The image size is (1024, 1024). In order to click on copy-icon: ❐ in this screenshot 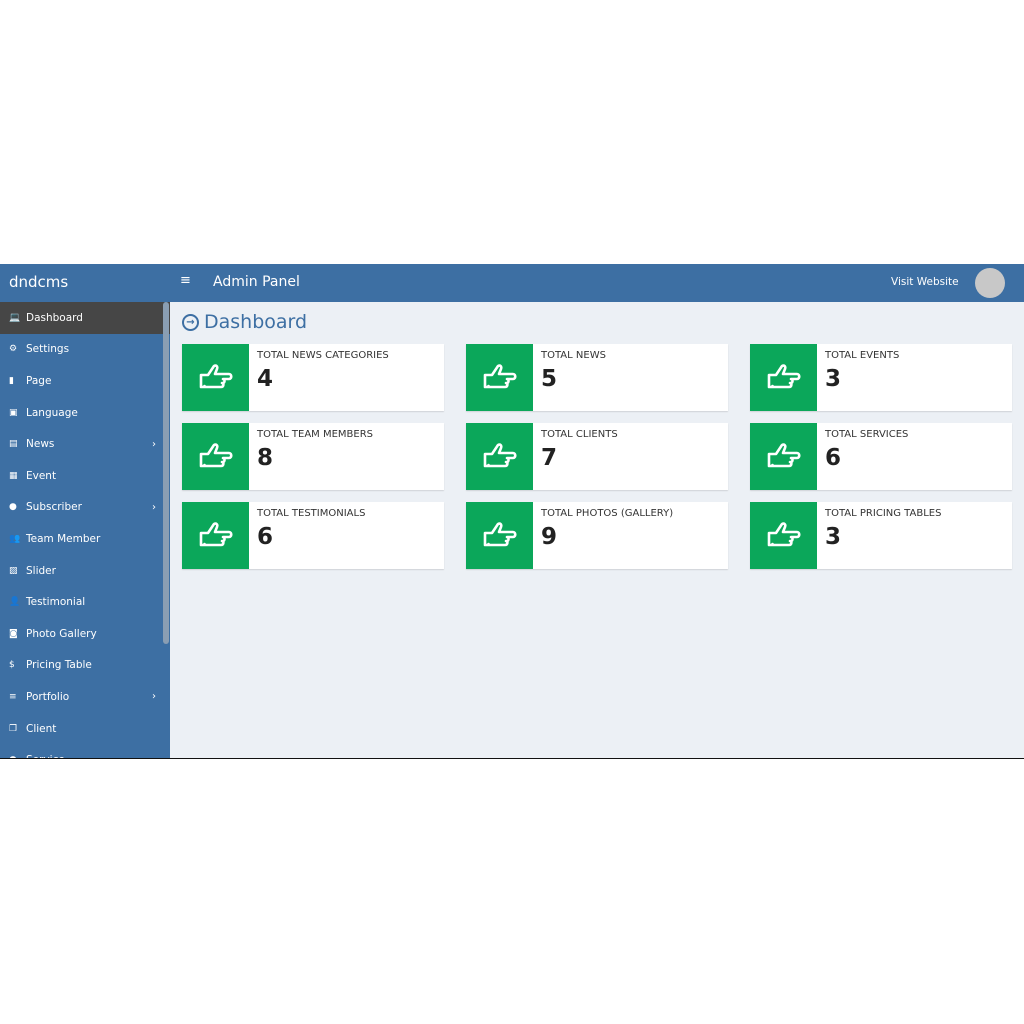, I will do `click(13, 728)`.